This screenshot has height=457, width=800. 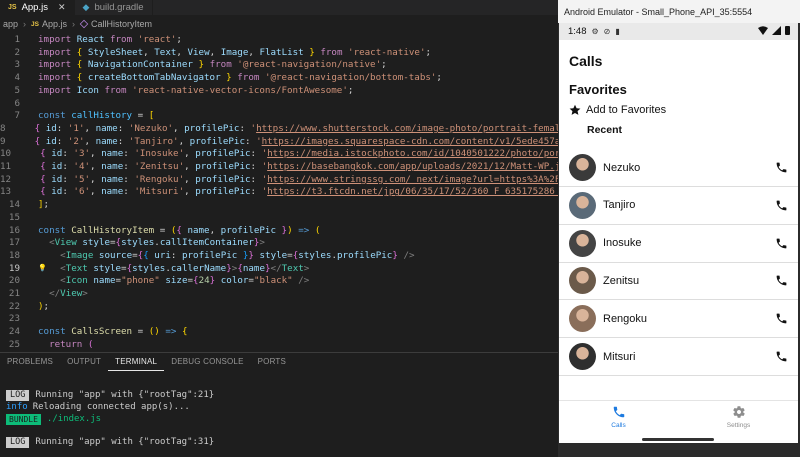 I want to click on terminal-line: LOG Running "app" with {"rootTag":21}, so click(x=110, y=395).